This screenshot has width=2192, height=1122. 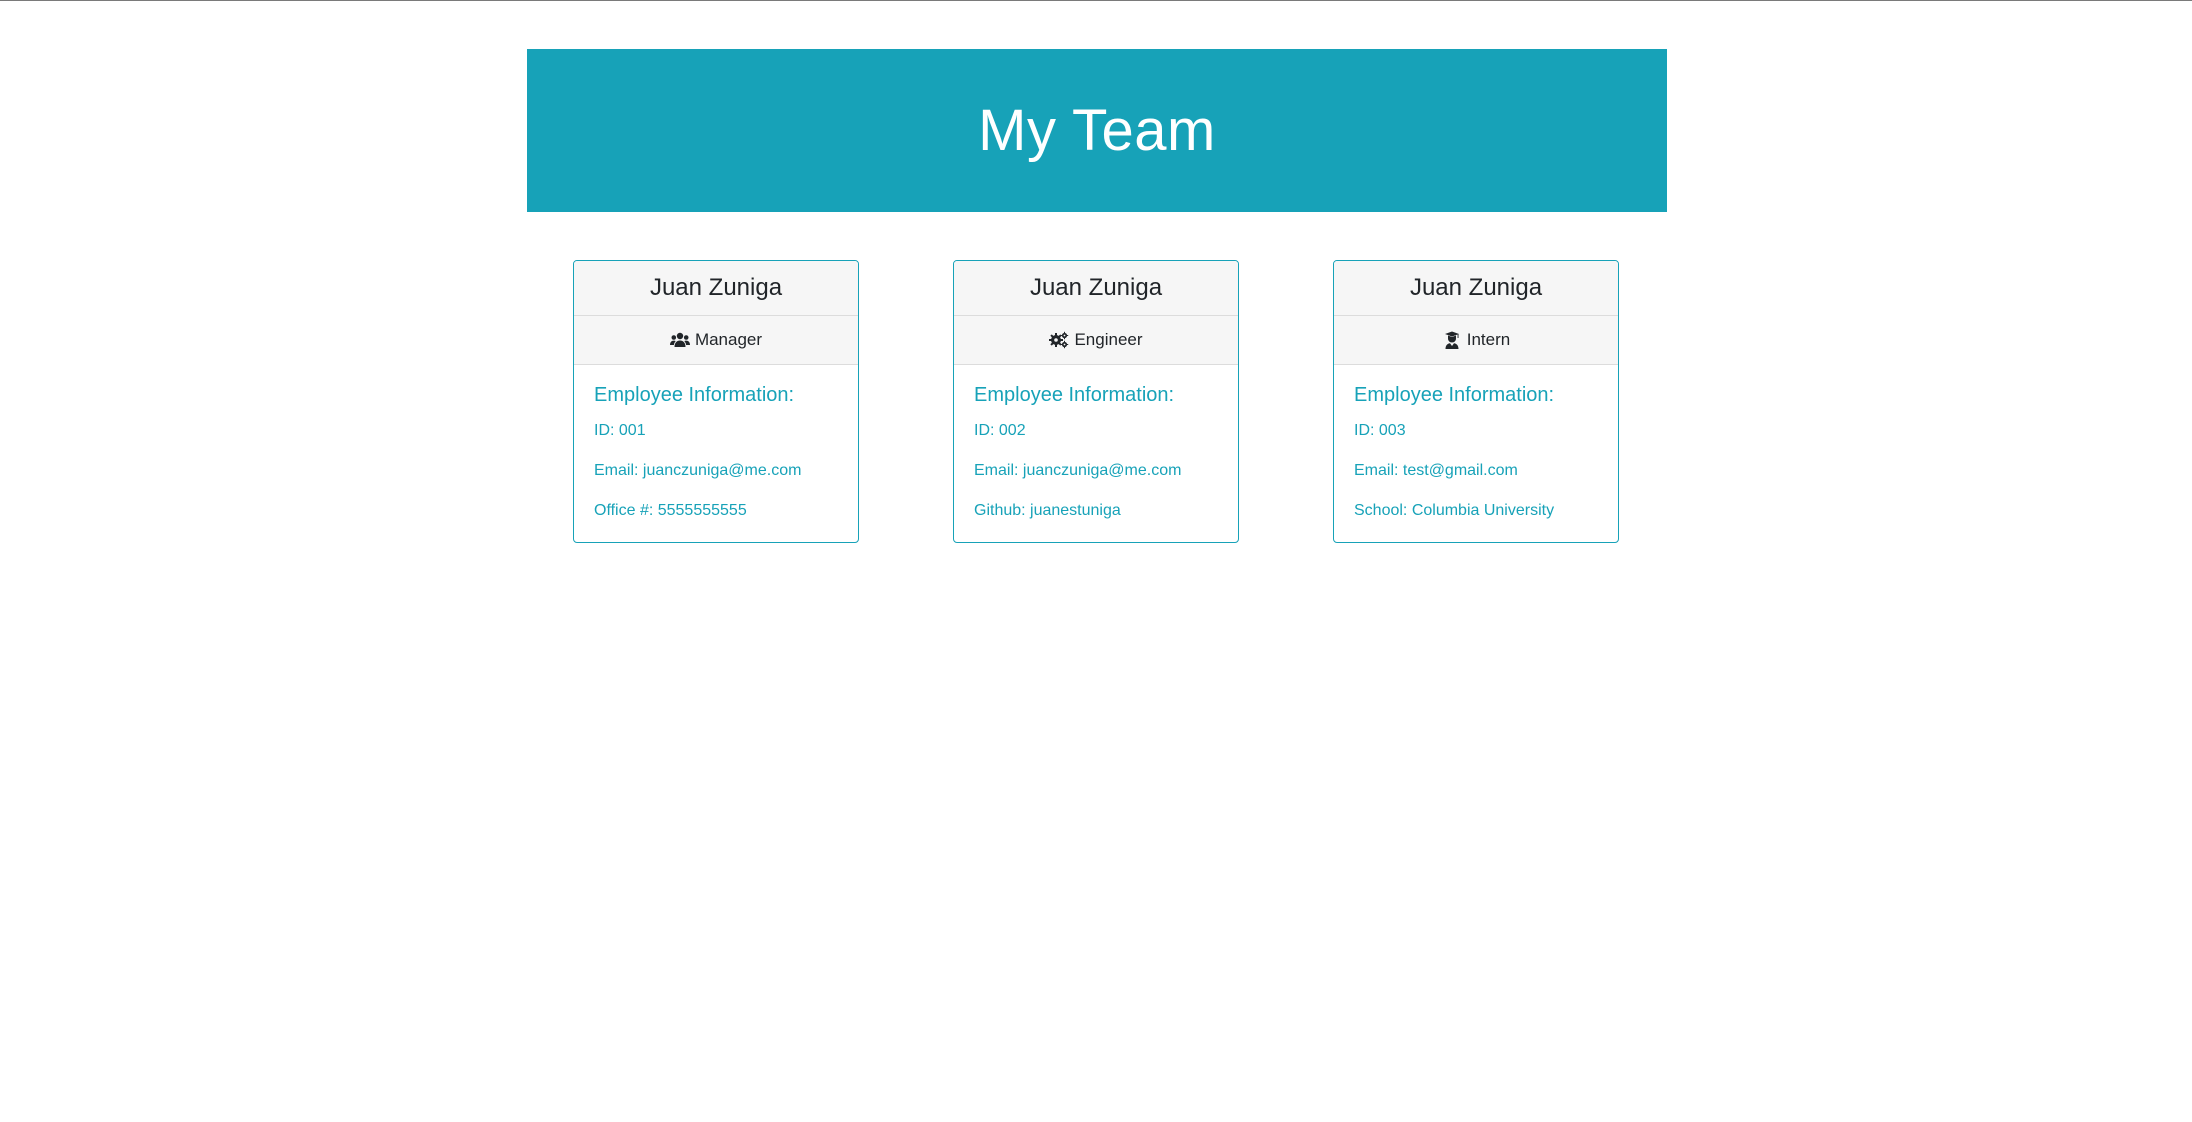 What do you see at coordinates (1000, 430) in the screenshot?
I see `employee-id: ID: 002` at bounding box center [1000, 430].